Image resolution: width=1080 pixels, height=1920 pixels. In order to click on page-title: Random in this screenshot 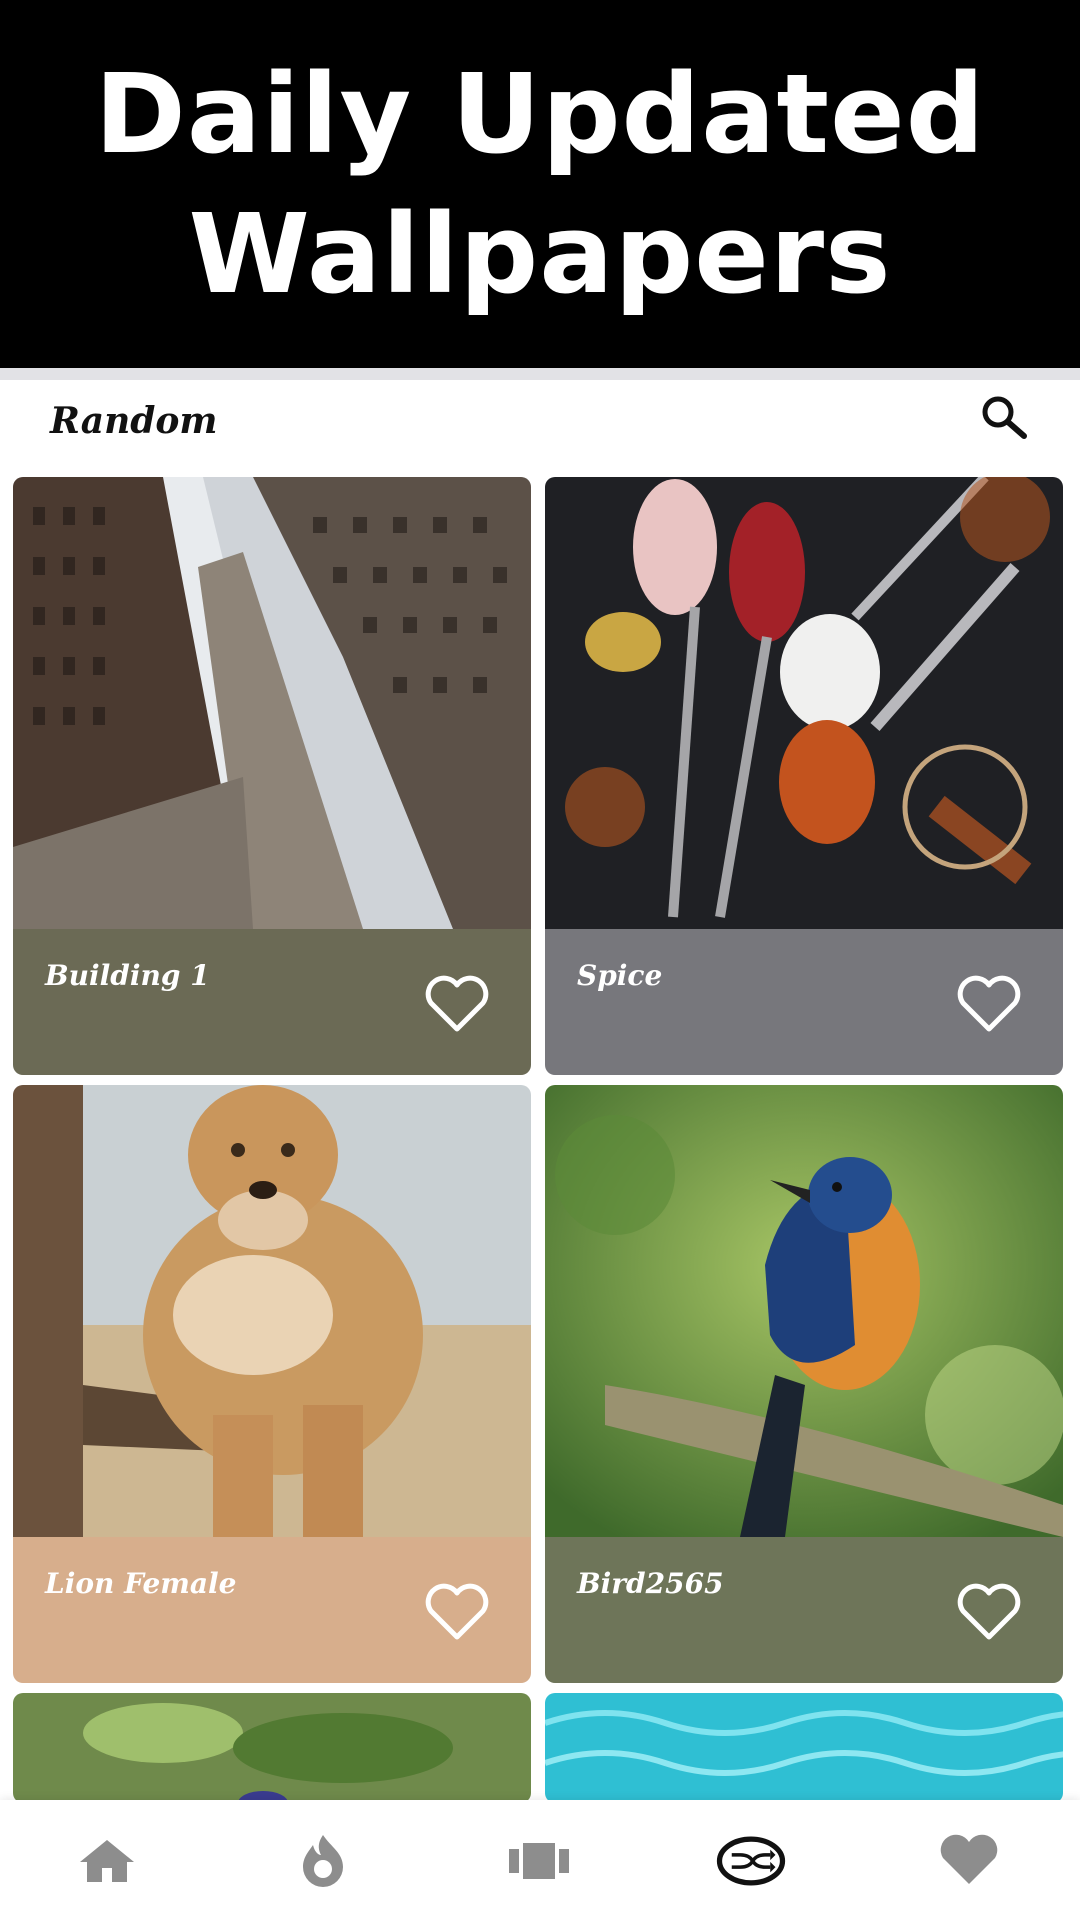, I will do `click(134, 421)`.